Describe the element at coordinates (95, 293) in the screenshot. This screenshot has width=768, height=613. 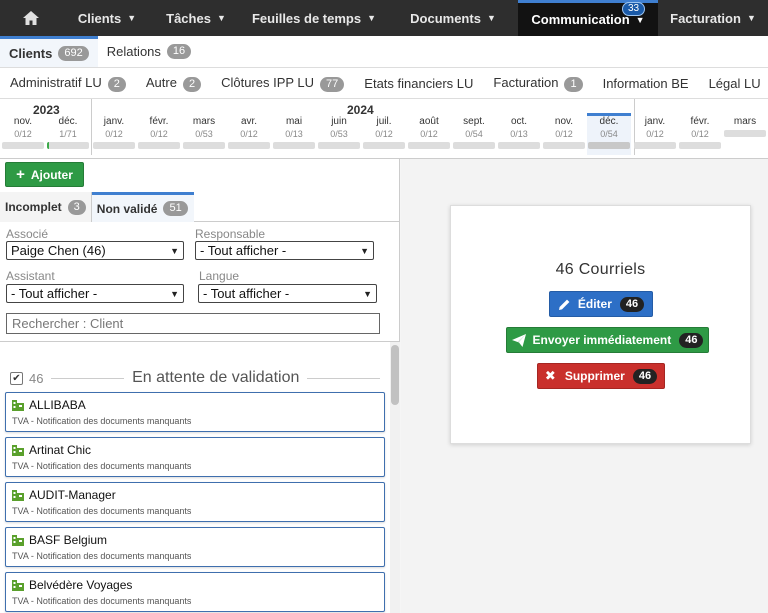
I see `assistant-select: - Tout afficher - ▼` at that location.